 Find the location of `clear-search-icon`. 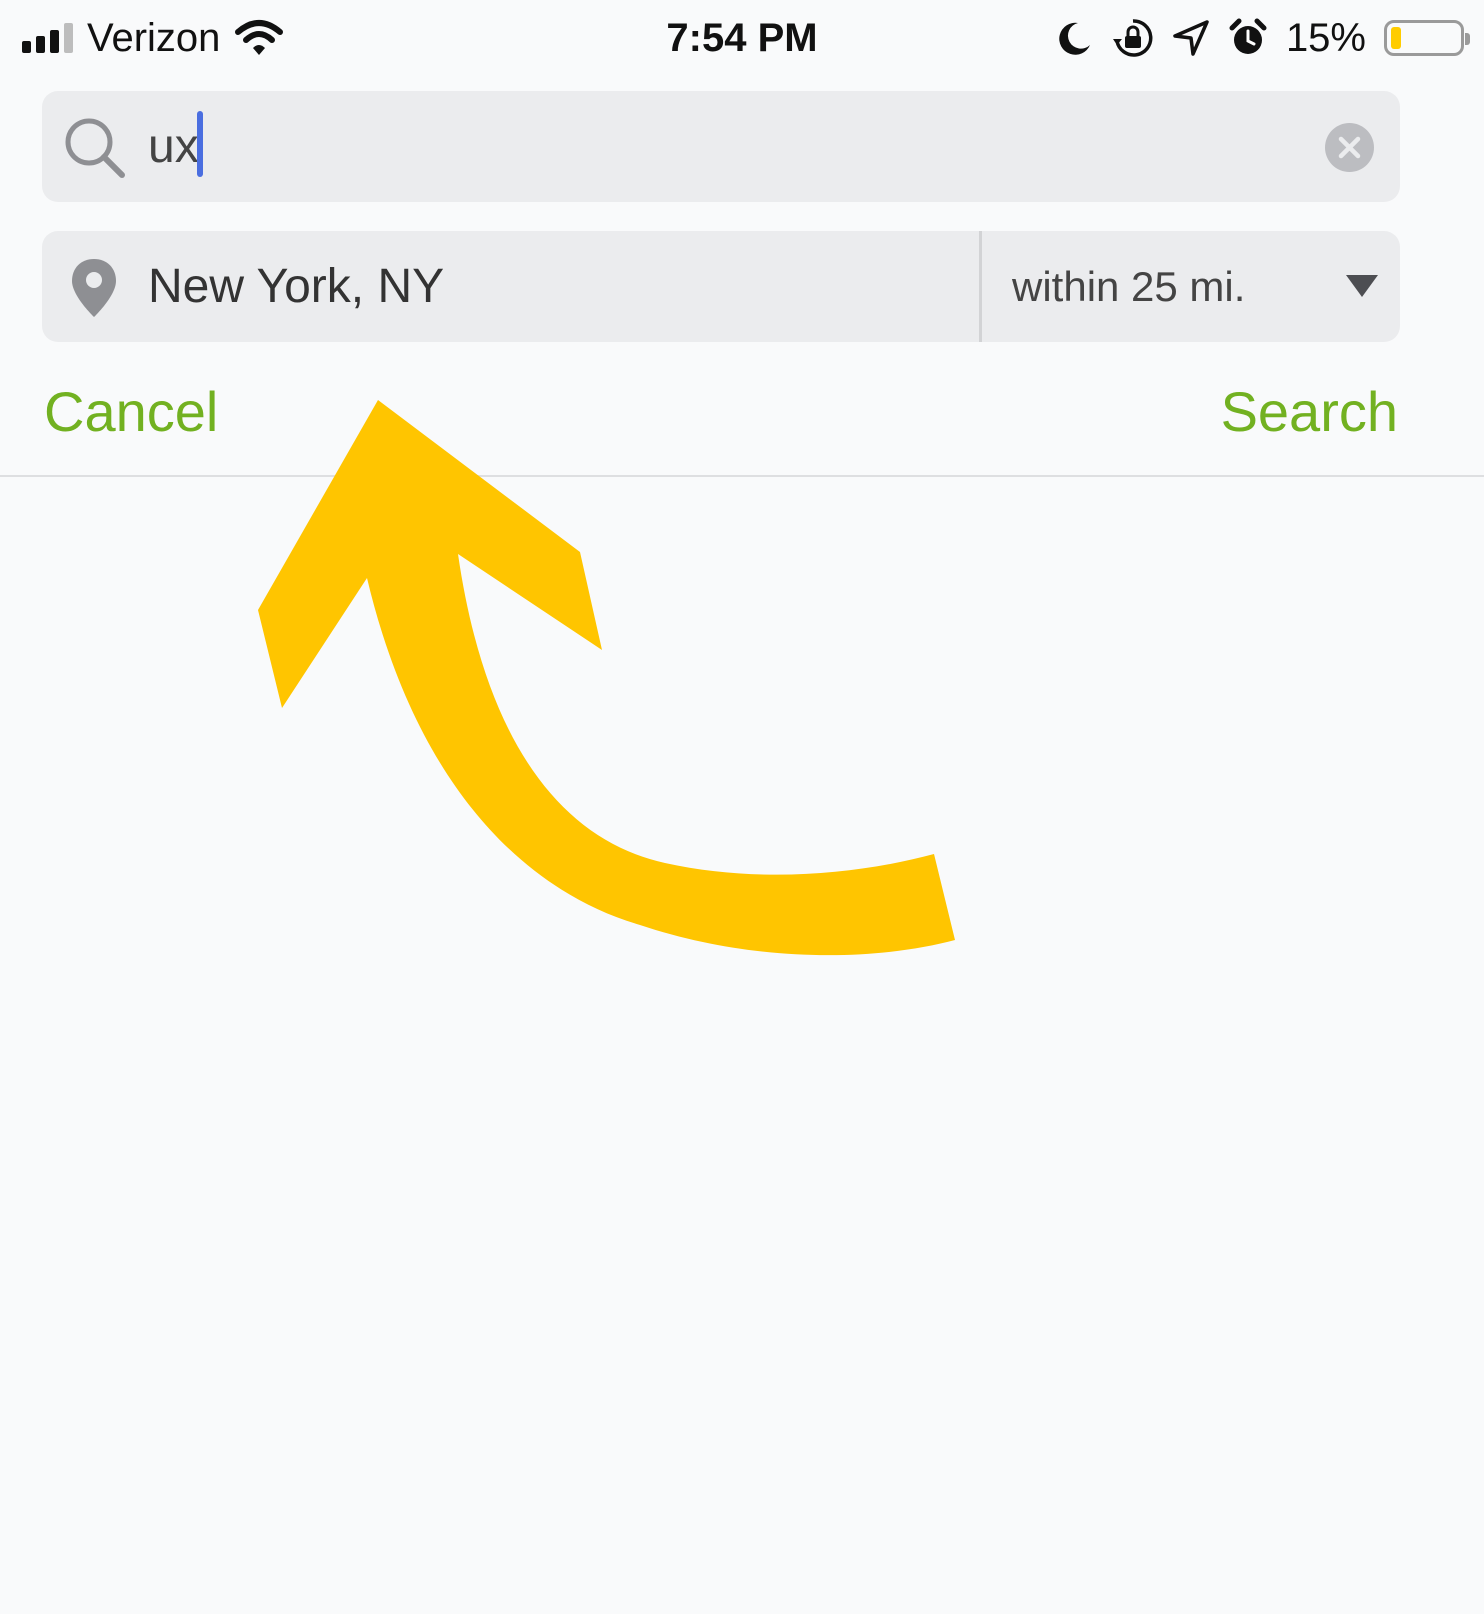

clear-search-icon is located at coordinates (1349, 147).